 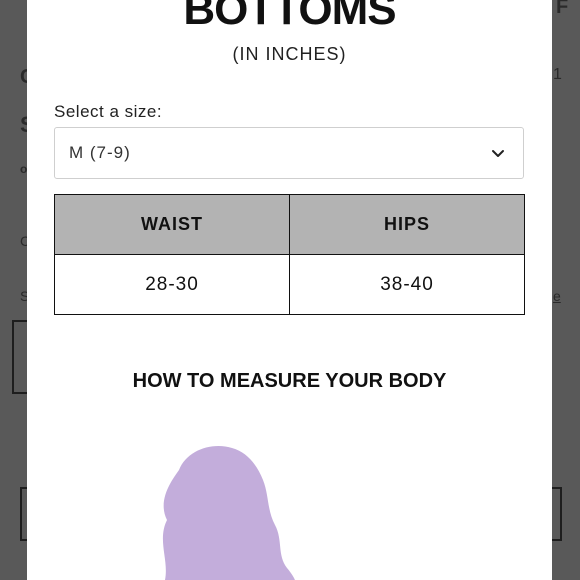 I want to click on table-row: 28-30 38-40, so click(x=289, y=284).